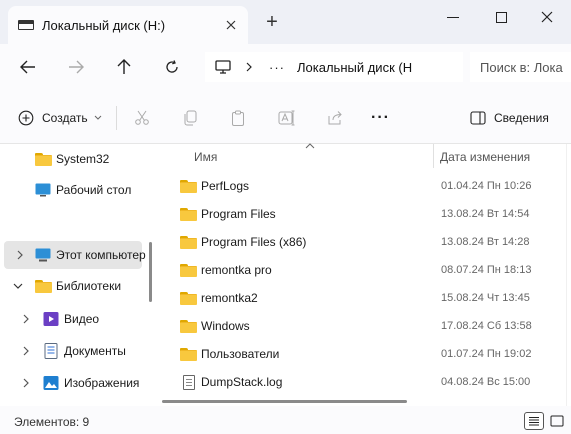 This screenshot has width=571, height=434. What do you see at coordinates (72, 383) in the screenshot?
I see `nav-item-images: Изображения` at bounding box center [72, 383].